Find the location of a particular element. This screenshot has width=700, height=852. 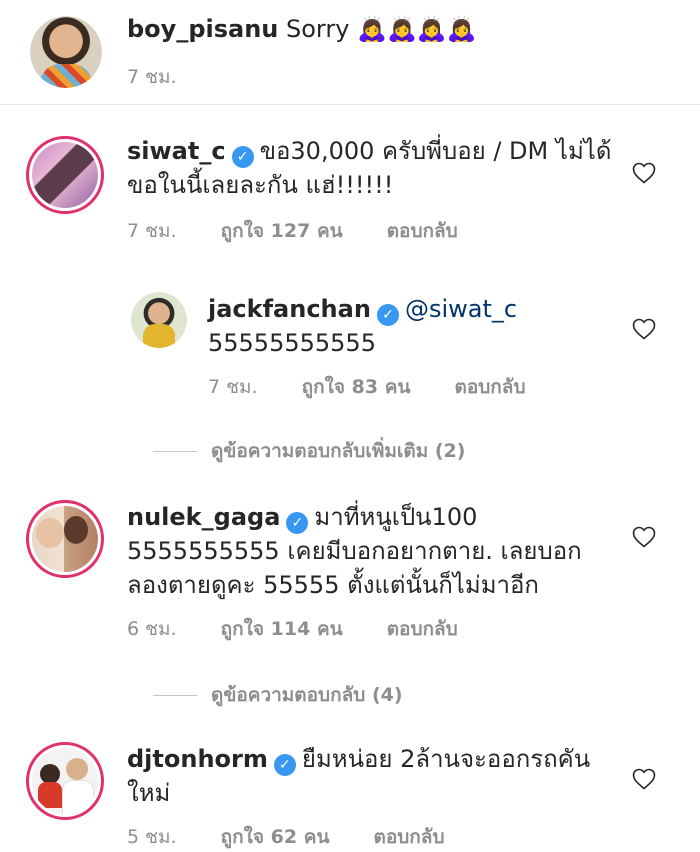

comment-likes: ถูกใจ 114 คน is located at coordinates (282, 629).